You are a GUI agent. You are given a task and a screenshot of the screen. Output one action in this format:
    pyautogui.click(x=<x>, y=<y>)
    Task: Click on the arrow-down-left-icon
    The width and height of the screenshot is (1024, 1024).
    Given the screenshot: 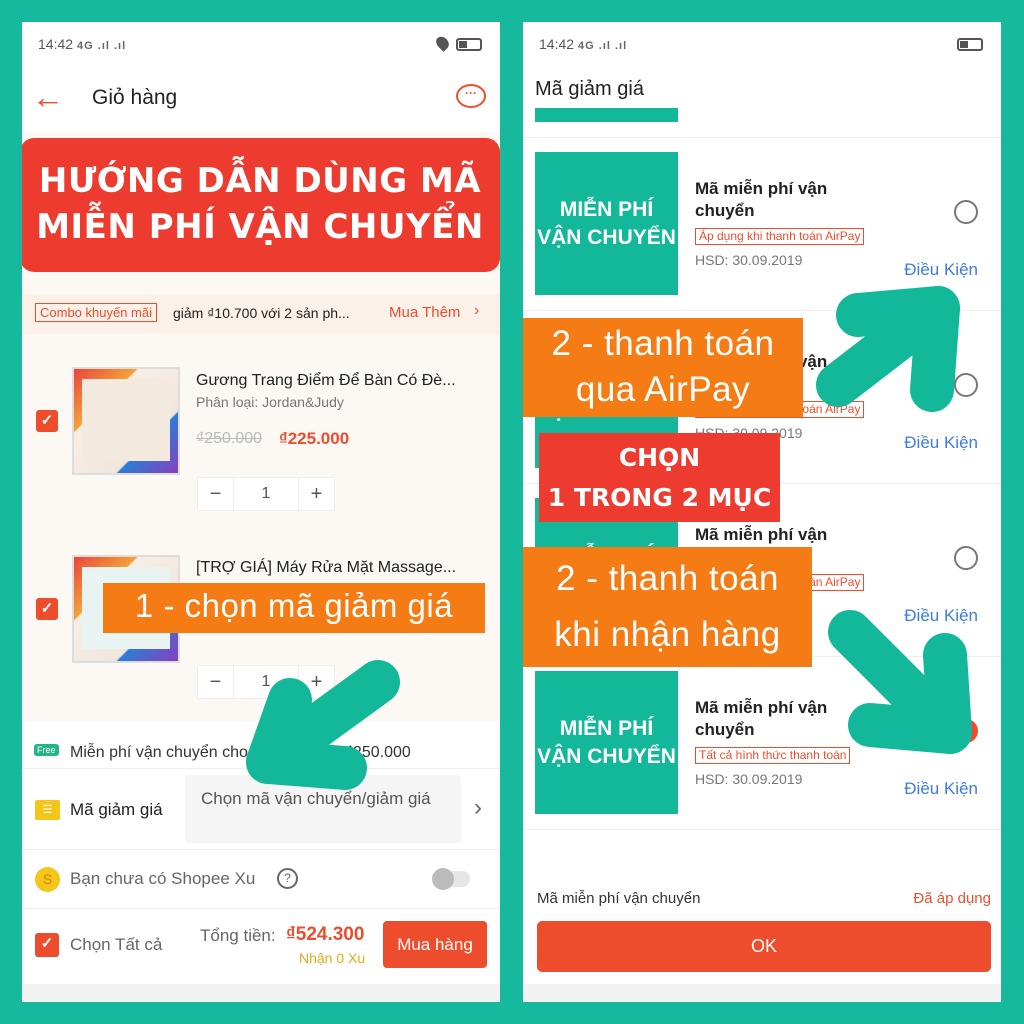 What is the action you would take?
    pyautogui.click(x=323, y=725)
    